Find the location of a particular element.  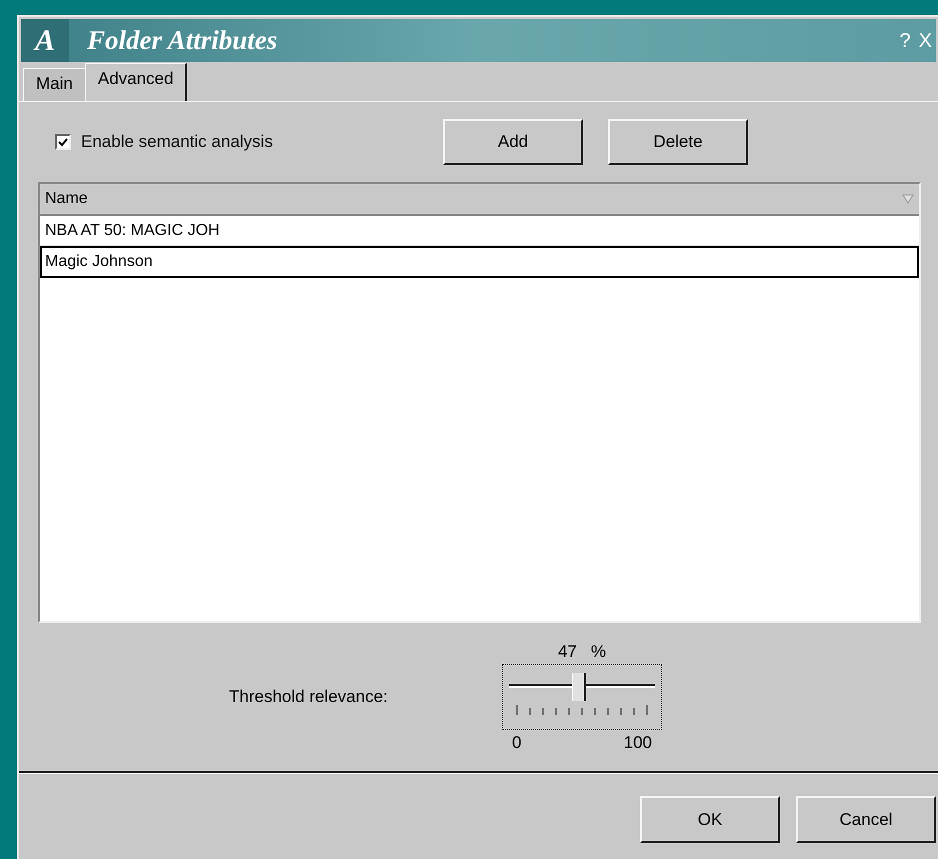

list-row: NBA AT 50: MAGIC JOH is located at coordinates (479, 231).